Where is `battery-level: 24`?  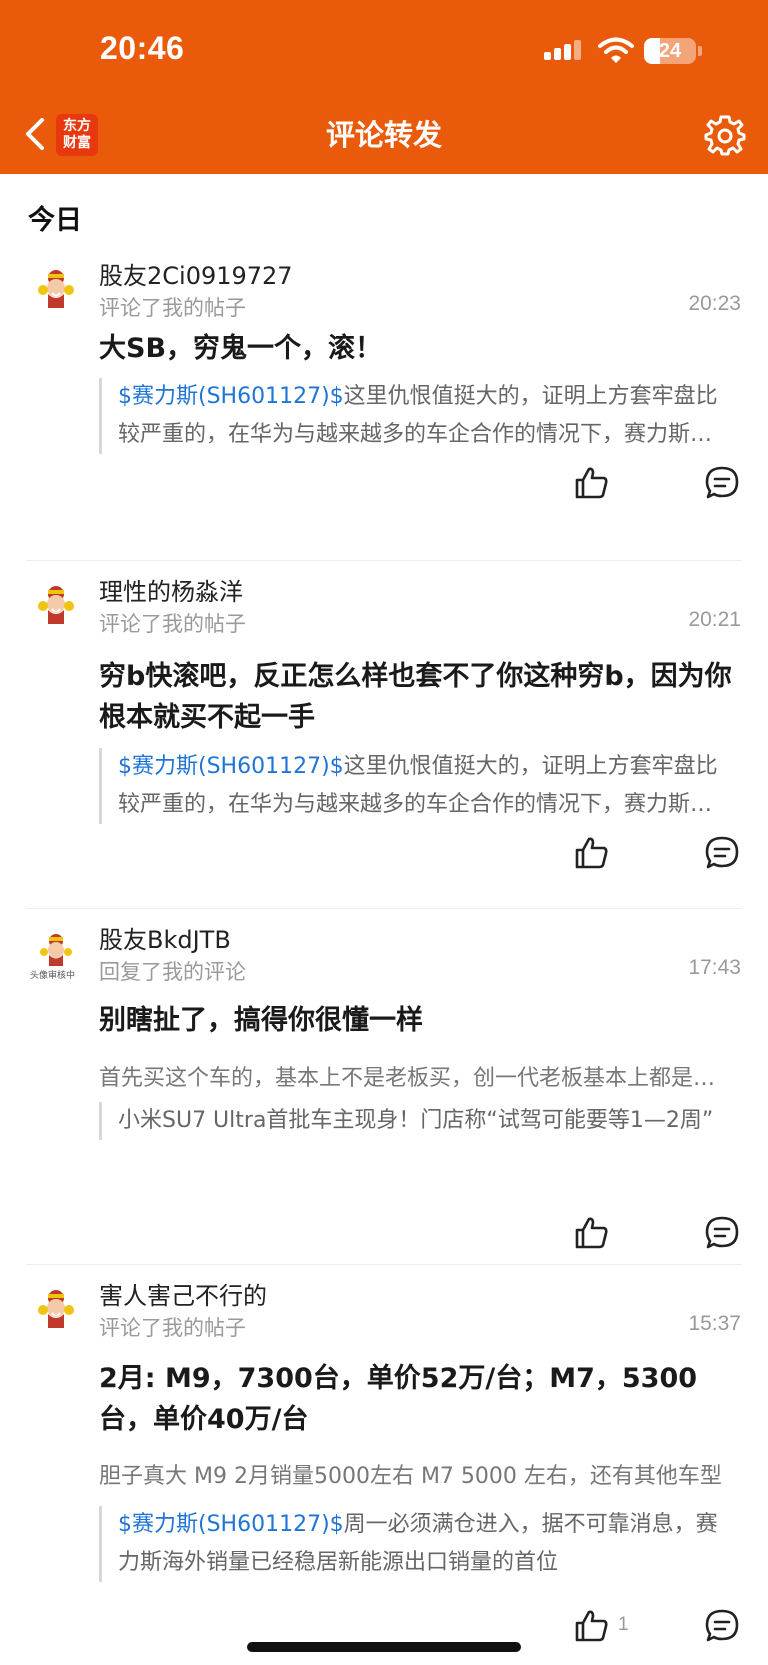 battery-level: 24 is located at coordinates (670, 51).